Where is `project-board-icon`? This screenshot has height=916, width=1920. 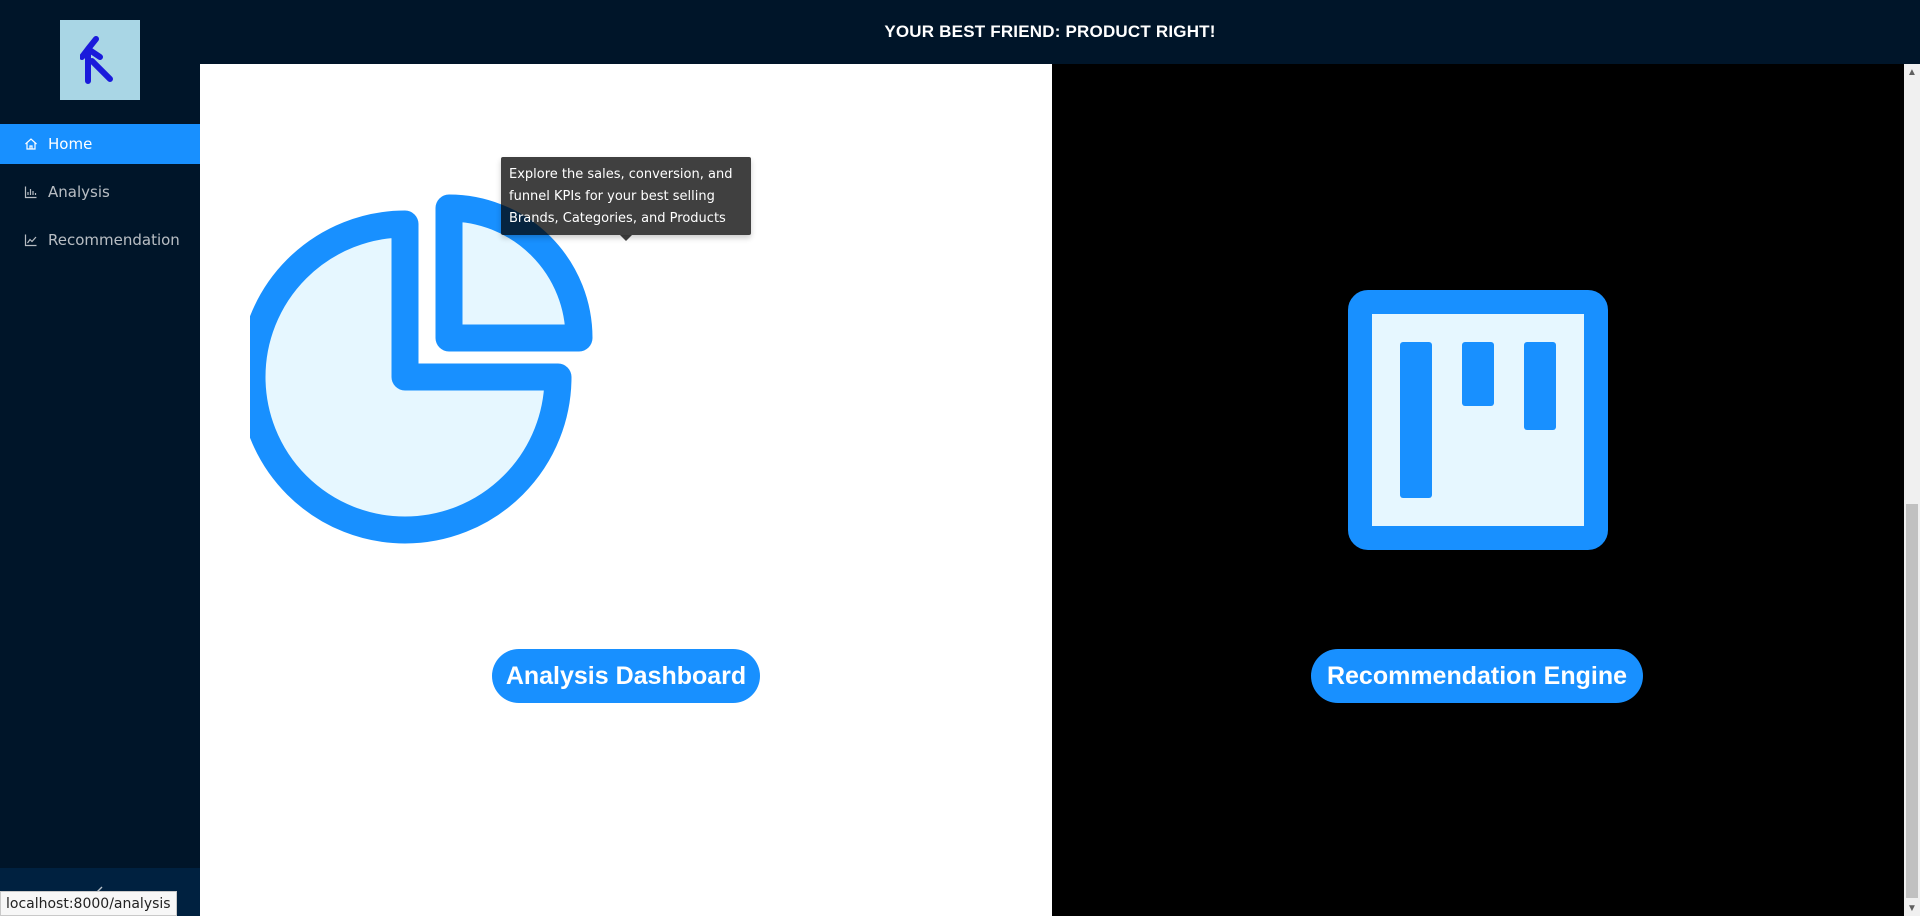 project-board-icon is located at coordinates (1478, 420).